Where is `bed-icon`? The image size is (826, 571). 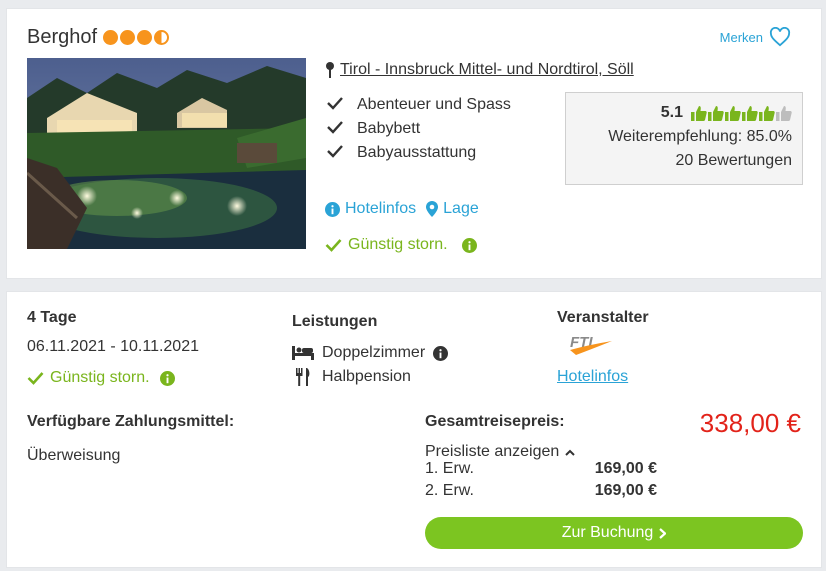
bed-icon is located at coordinates (303, 353).